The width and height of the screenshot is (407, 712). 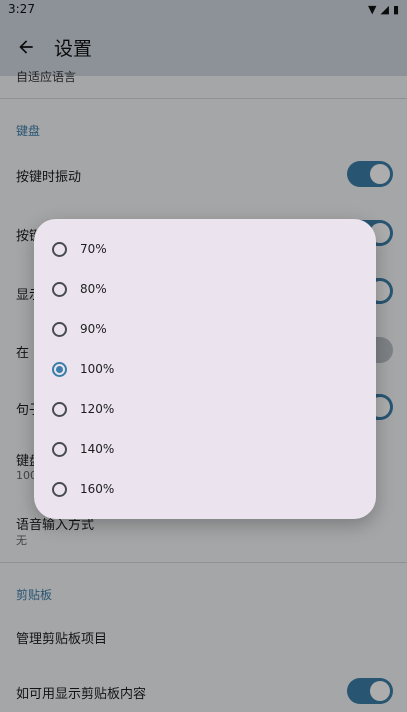 I want to click on option-label: 160%, so click(x=97, y=489).